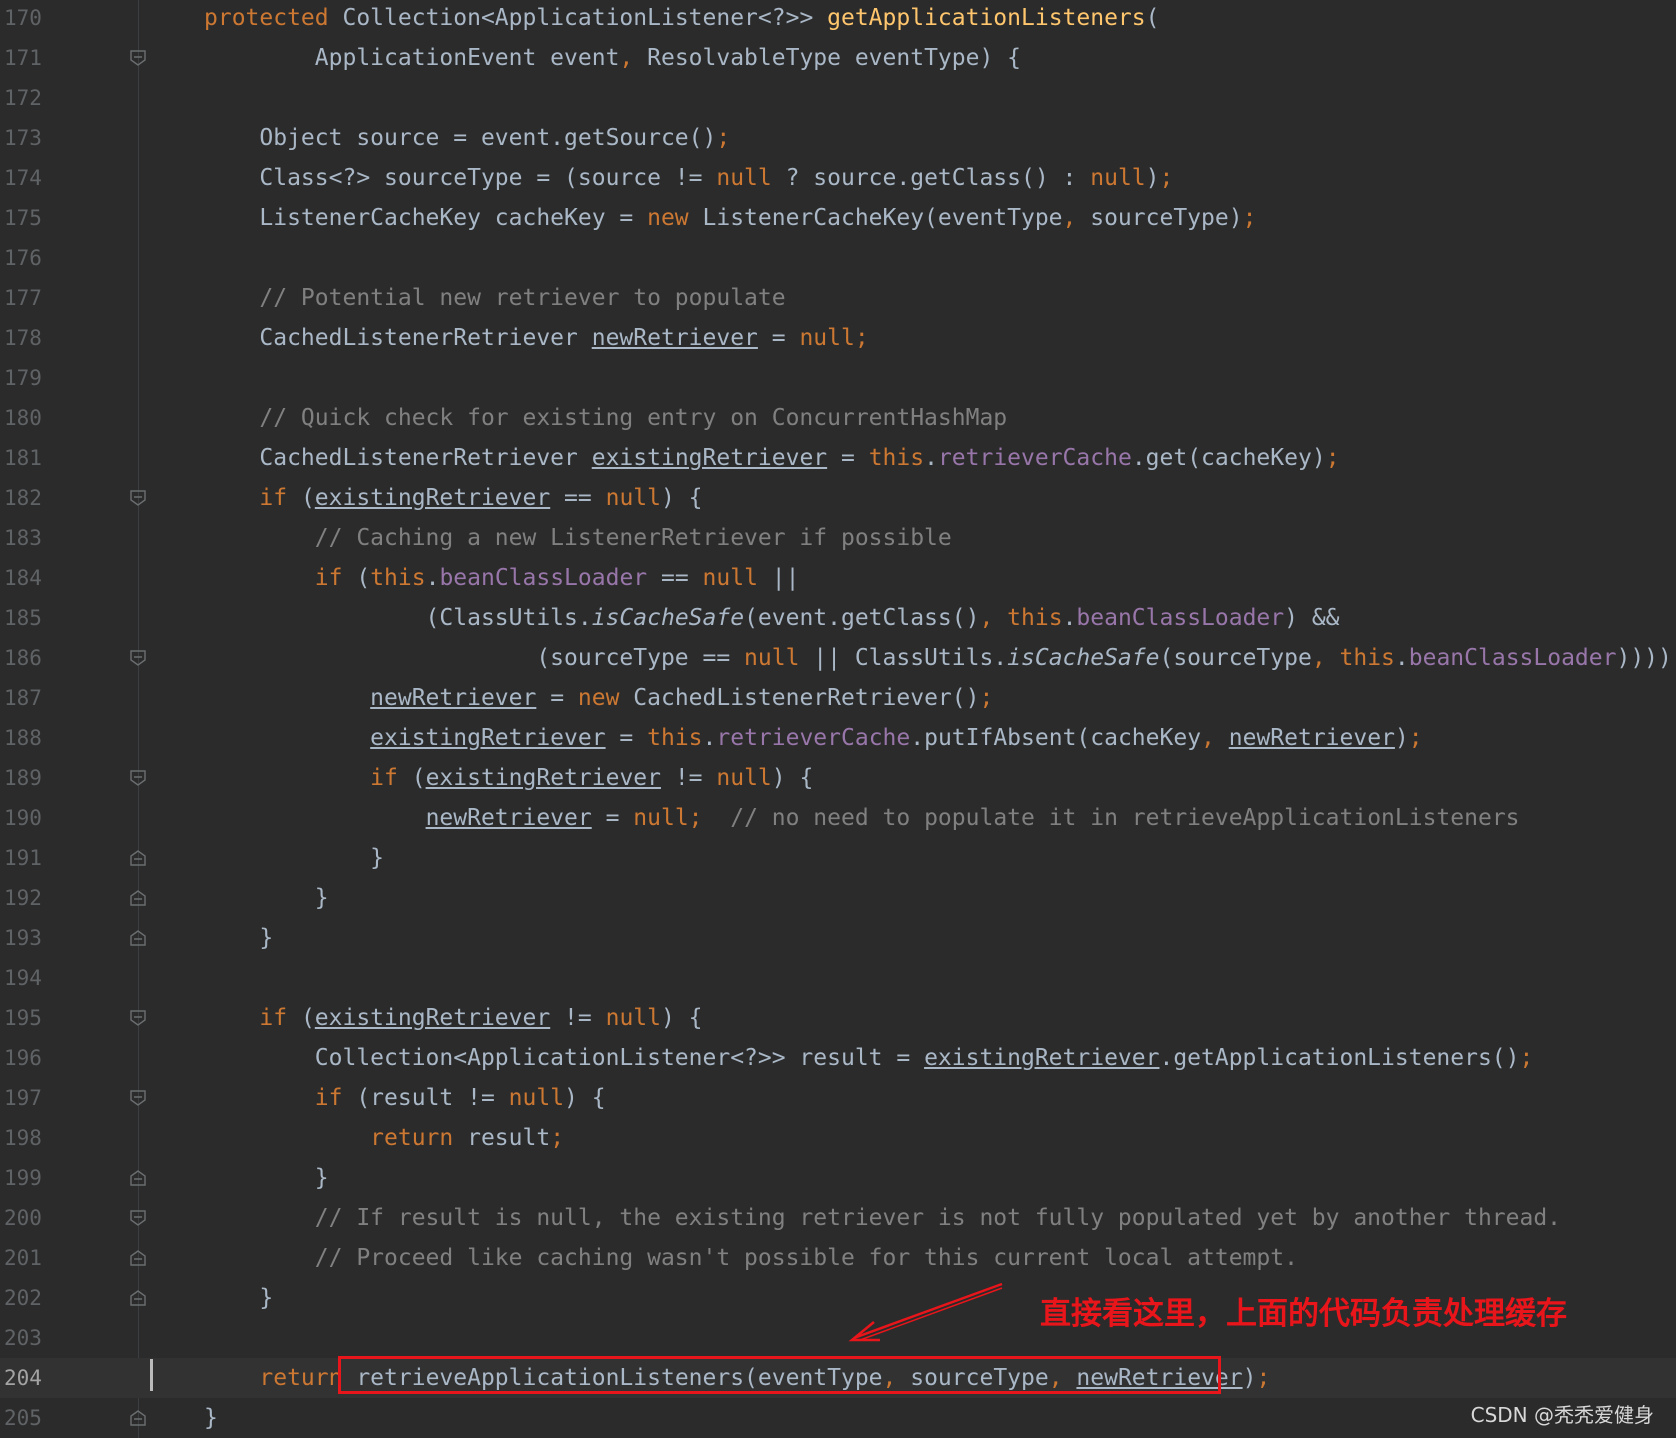 The image size is (1676, 1438). I want to click on line-number: 177, so click(23, 298).